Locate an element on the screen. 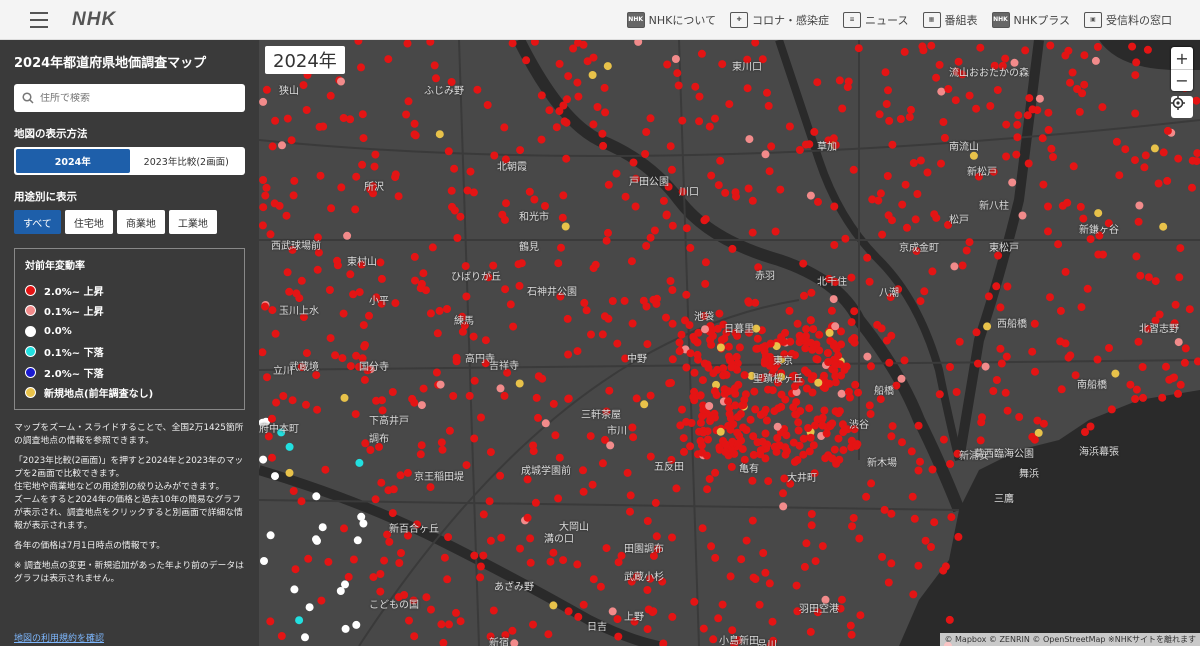 Image resolution: width=1200 pixels, height=646 pixels. zoom-in-button: + is located at coordinates (1182, 58).